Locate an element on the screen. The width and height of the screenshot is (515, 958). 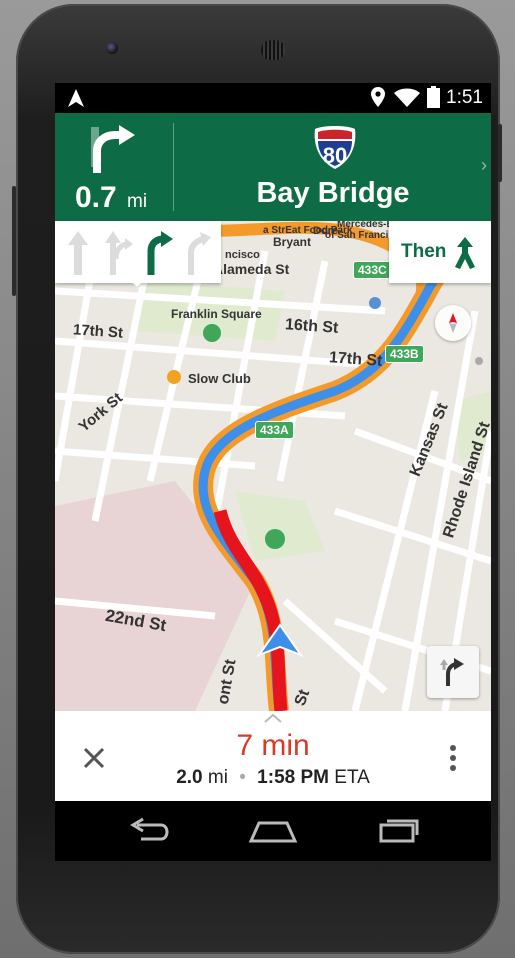
exit-badge-433a: 433A is located at coordinates (274, 430).